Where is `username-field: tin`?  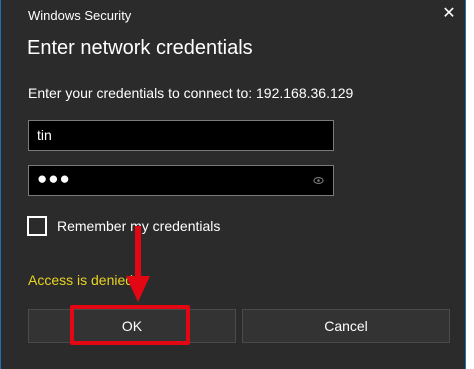 username-field: tin is located at coordinates (181, 135).